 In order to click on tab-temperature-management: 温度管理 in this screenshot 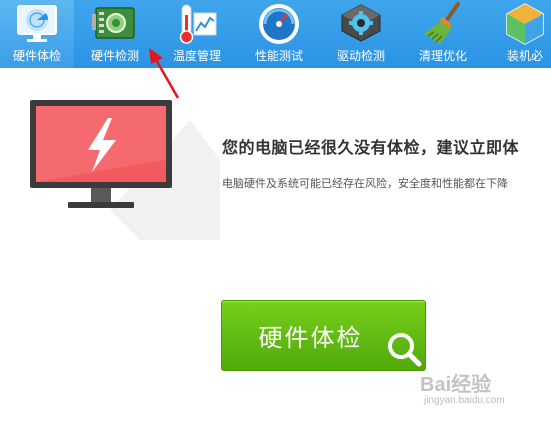, I will do `click(197, 34)`.